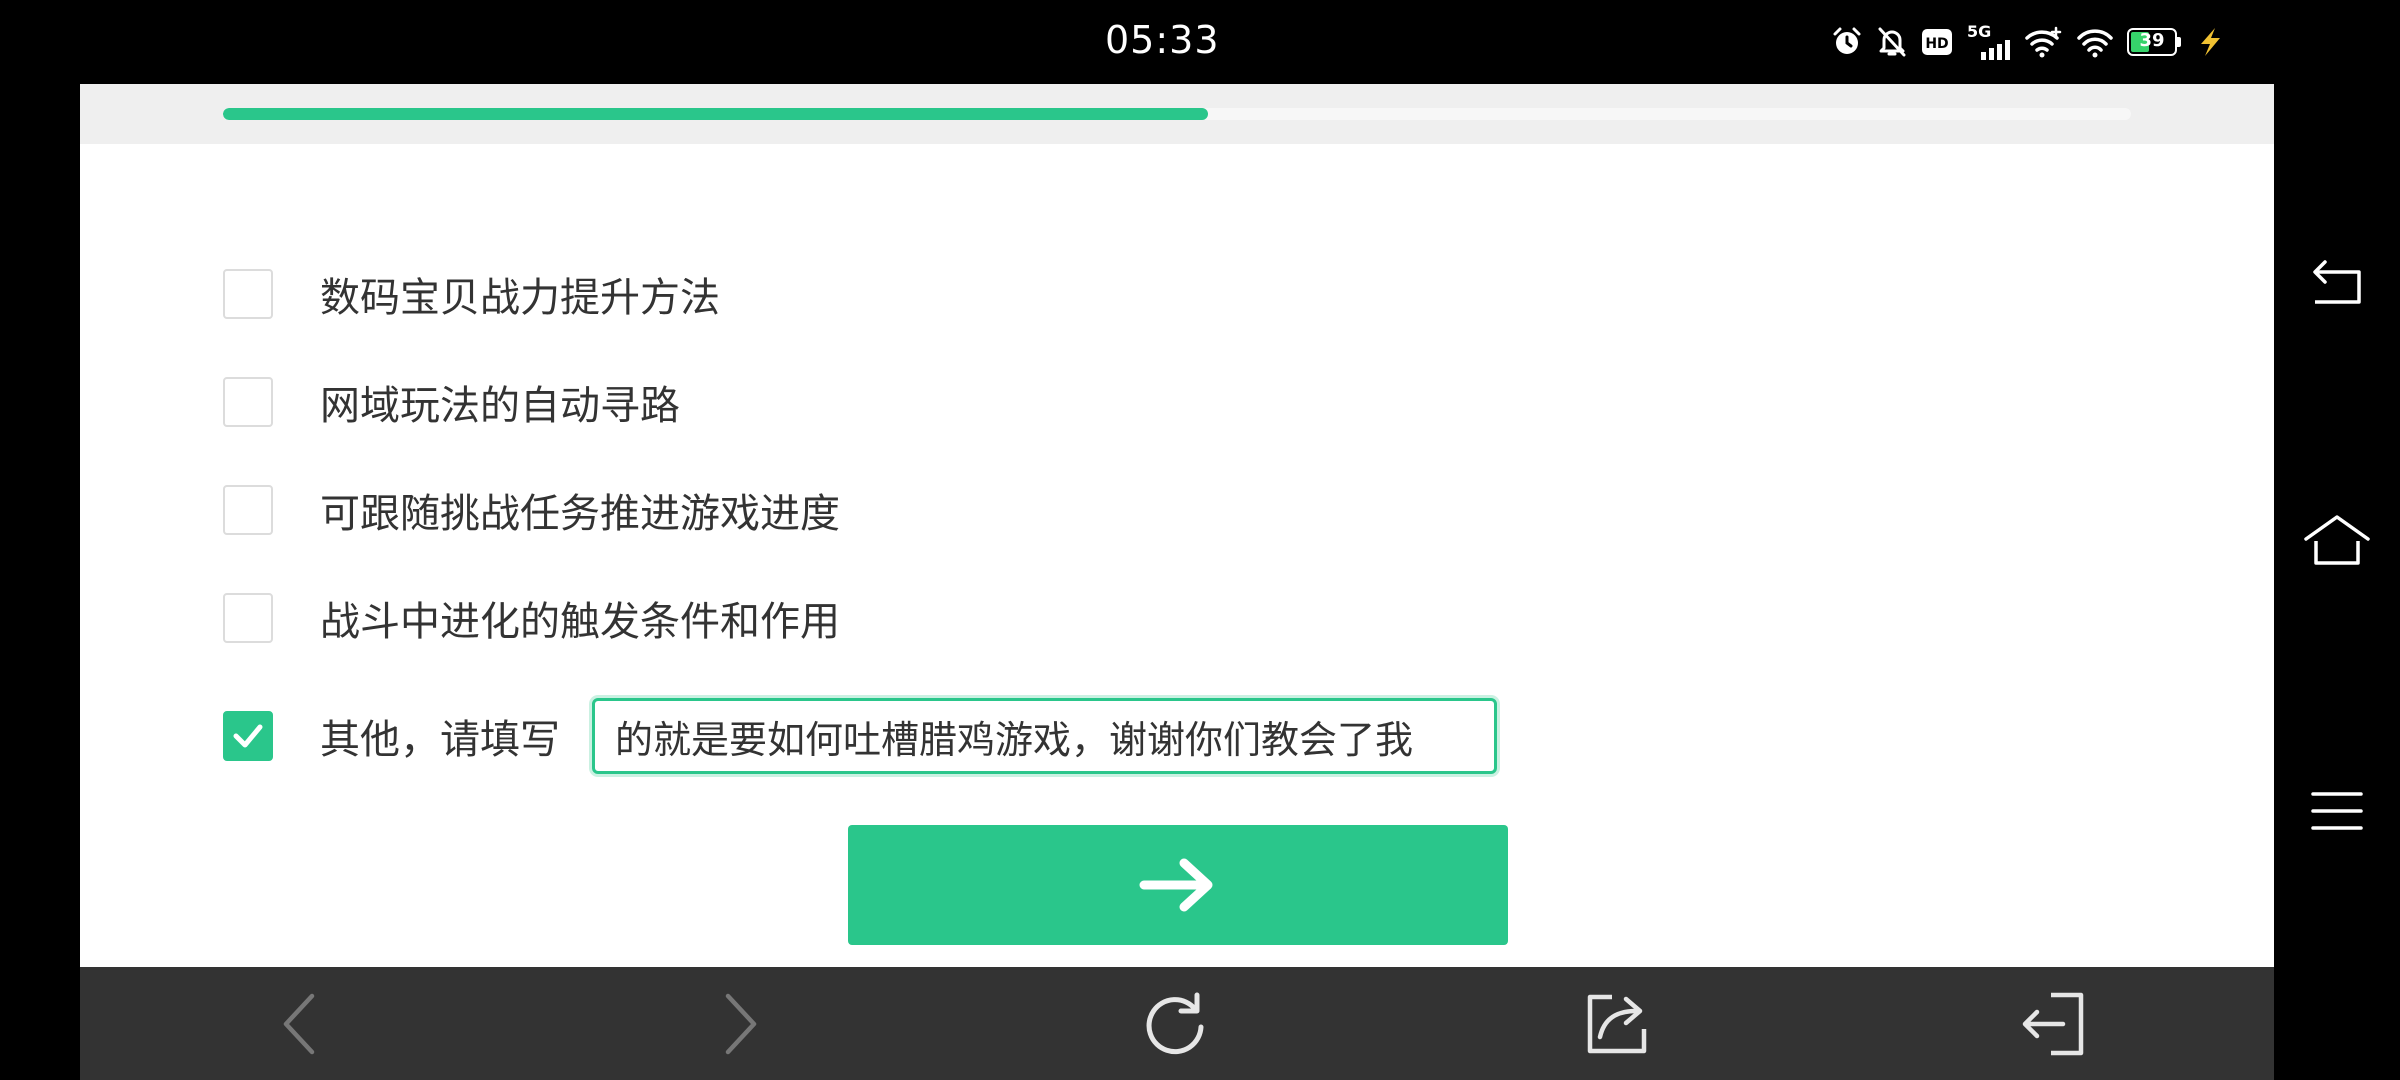 Image resolution: width=2400 pixels, height=1080 pixels. I want to click on hd-icon: HD, so click(1937, 42).